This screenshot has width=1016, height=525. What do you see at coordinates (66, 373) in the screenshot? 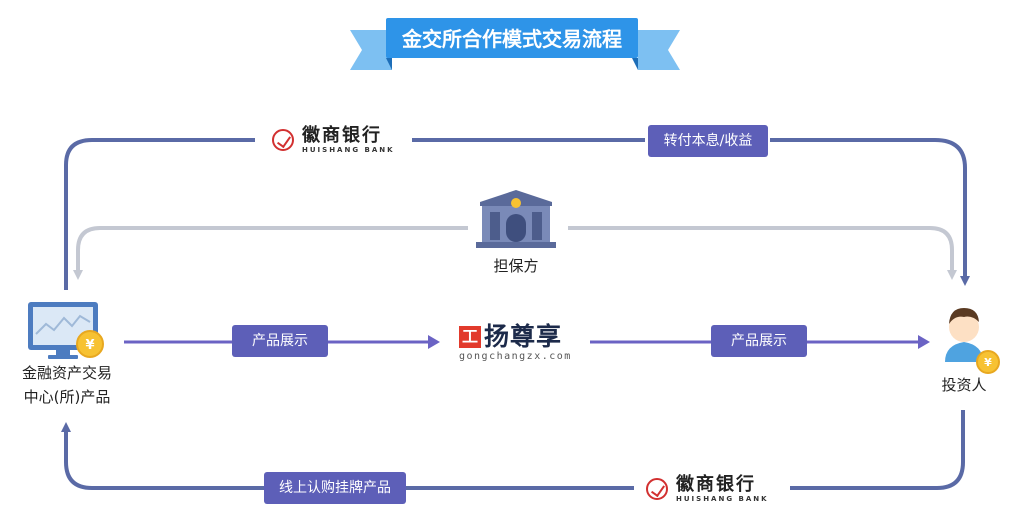
I see `source-label-line1: 金融资产交易` at bounding box center [66, 373].